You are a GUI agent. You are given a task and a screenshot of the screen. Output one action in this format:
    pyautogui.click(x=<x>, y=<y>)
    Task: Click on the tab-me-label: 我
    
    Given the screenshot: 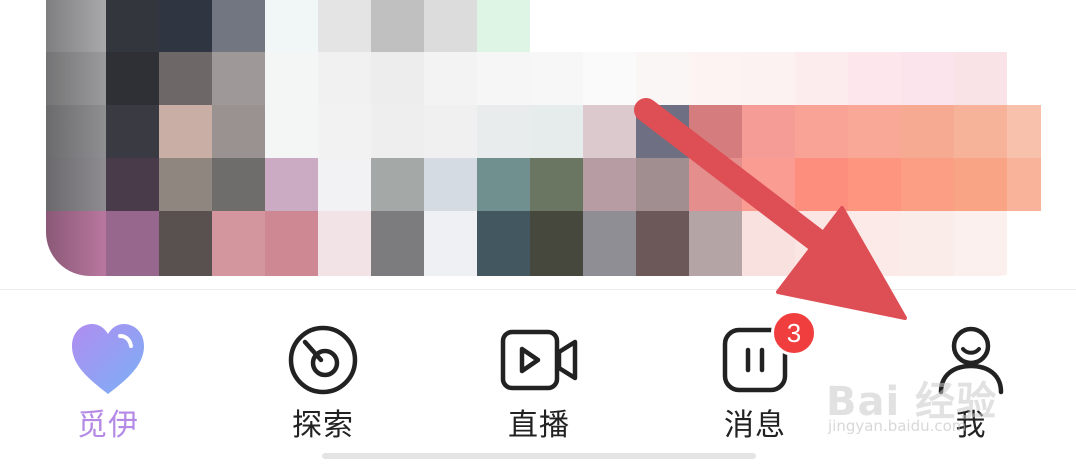 What is the action you would take?
    pyautogui.click(x=971, y=425)
    